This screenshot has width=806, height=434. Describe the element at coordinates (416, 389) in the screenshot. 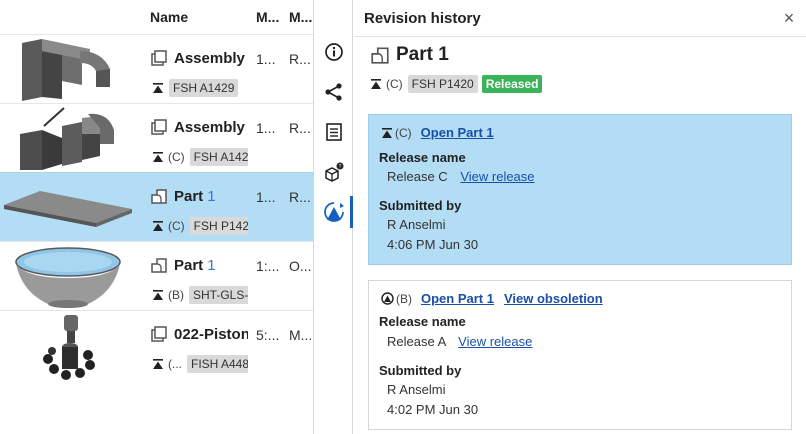

I see `submitted-by: R Anselmi` at that location.